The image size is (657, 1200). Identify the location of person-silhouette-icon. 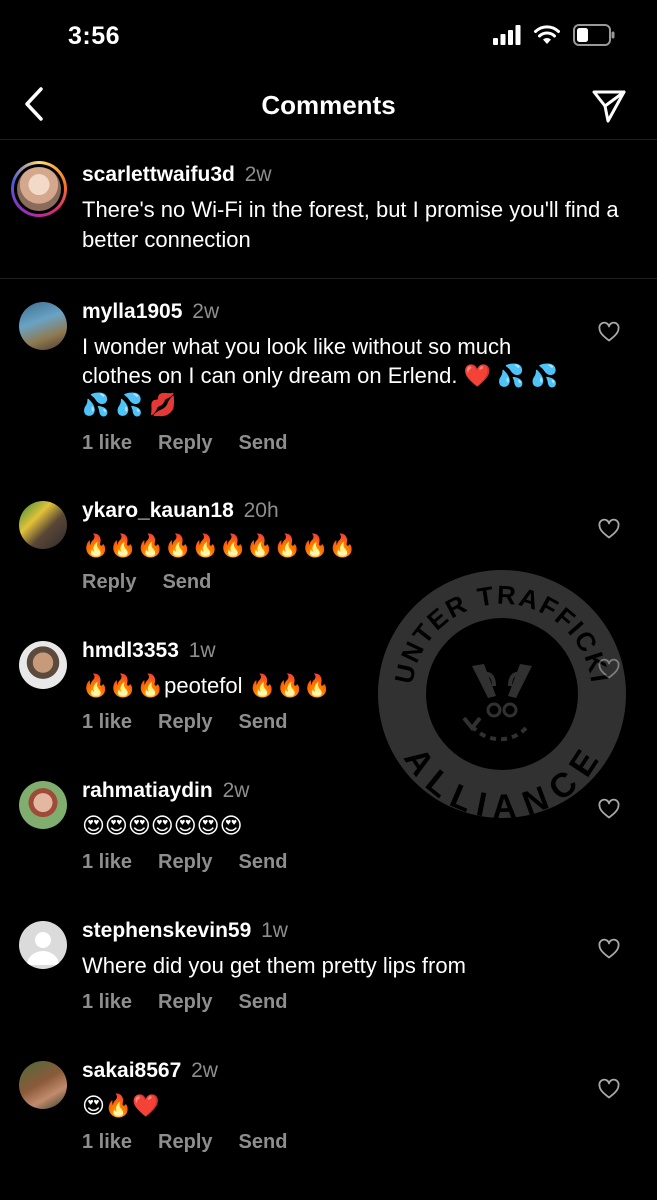
(43, 948).